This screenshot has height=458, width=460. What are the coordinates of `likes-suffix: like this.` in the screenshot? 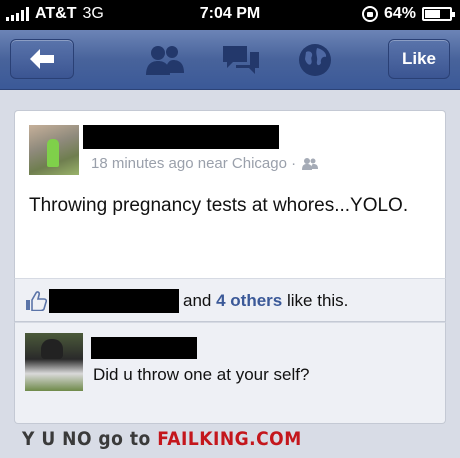 It's located at (317, 300).